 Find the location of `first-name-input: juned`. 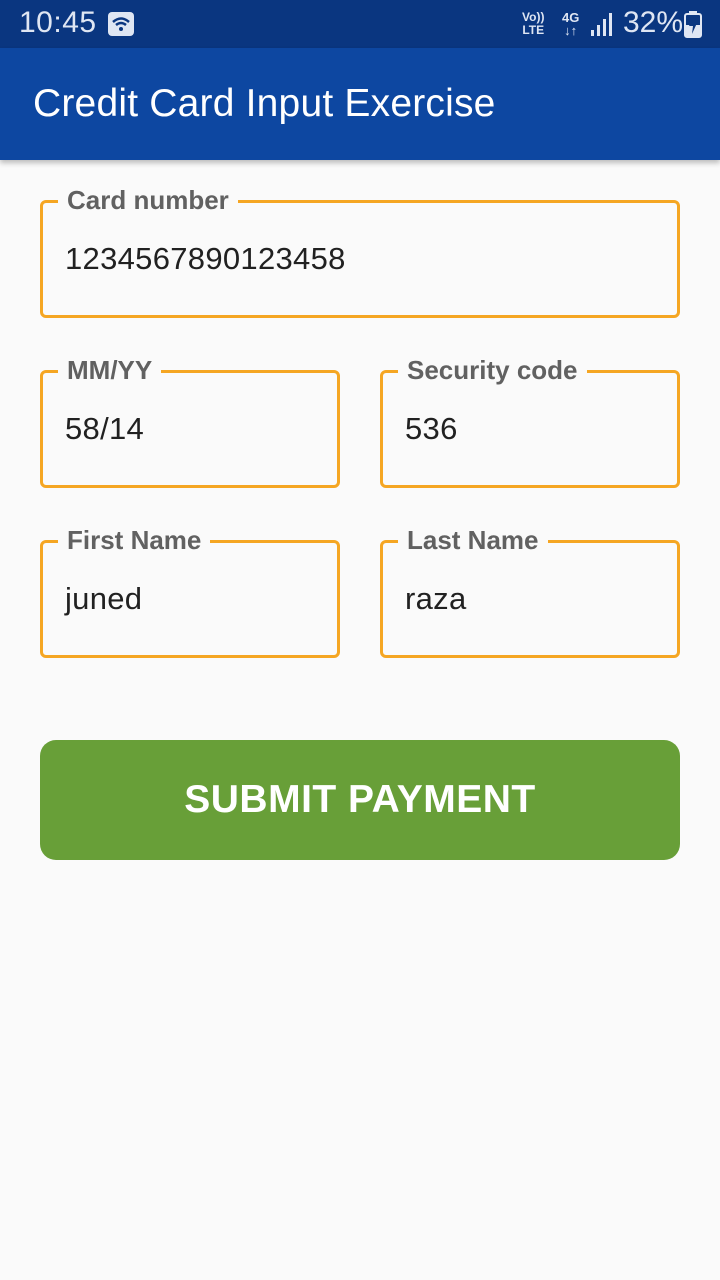

first-name-input: juned is located at coordinates (103, 599).